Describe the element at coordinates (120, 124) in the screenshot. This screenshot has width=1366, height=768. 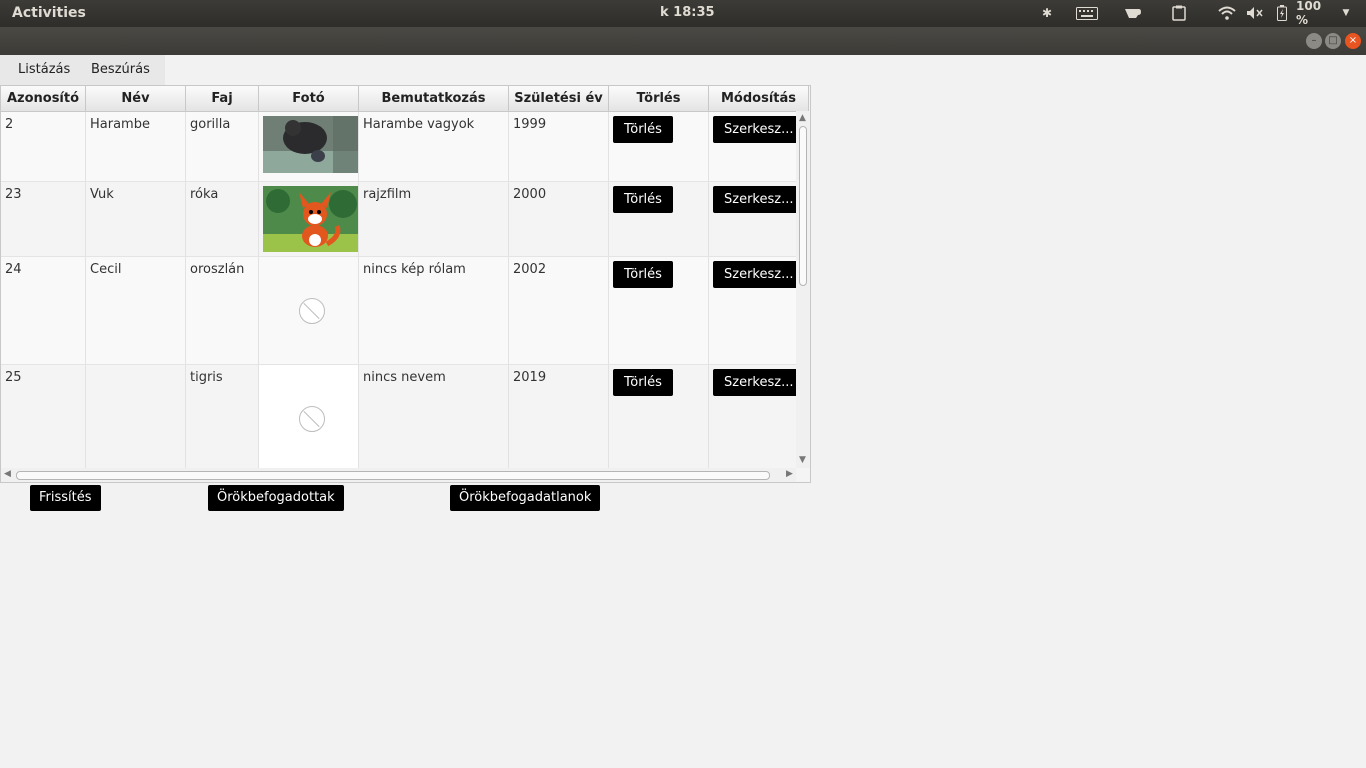
I see `cell-name: Harambe` at that location.